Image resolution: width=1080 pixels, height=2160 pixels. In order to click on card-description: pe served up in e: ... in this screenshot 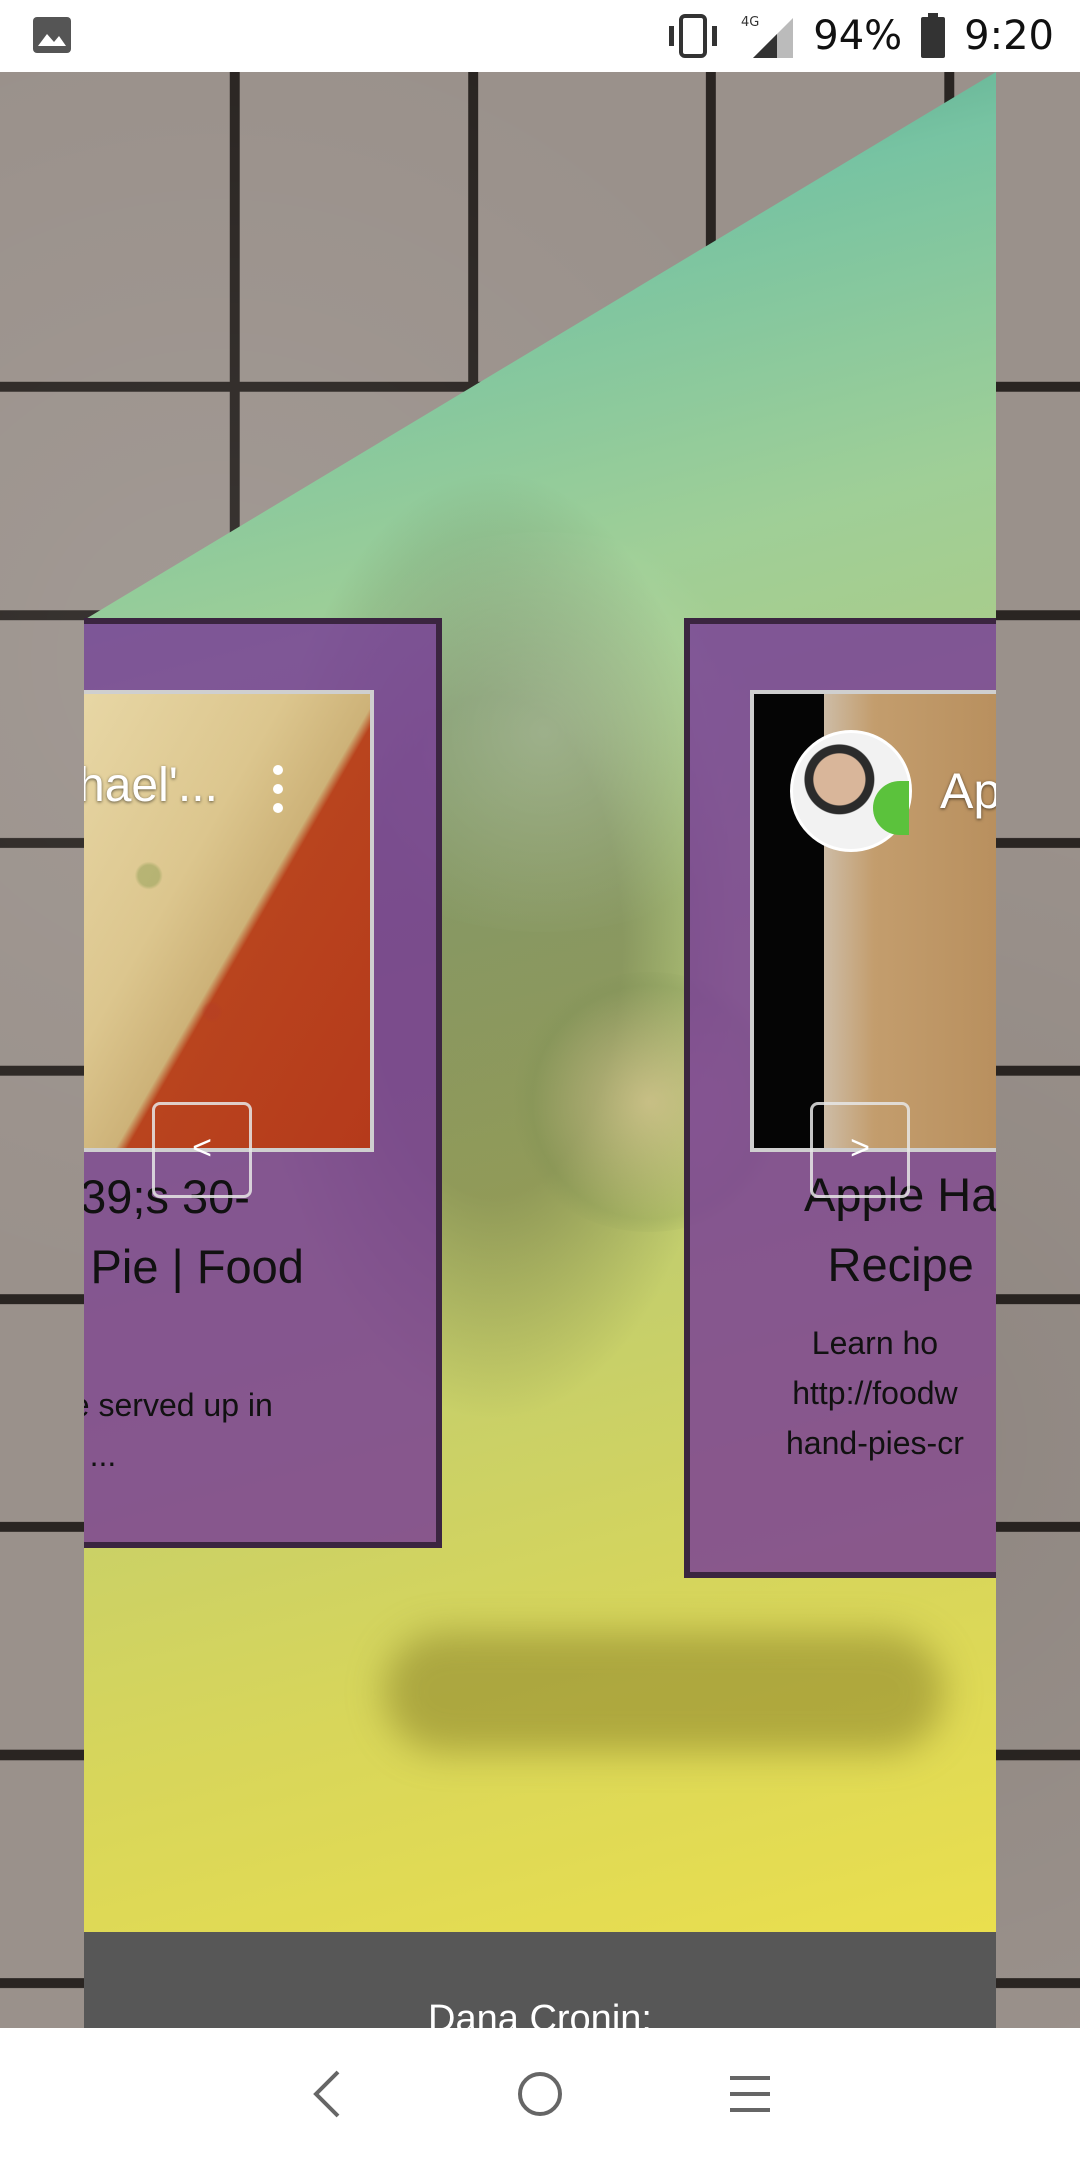, I will do `click(178, 1430)`.